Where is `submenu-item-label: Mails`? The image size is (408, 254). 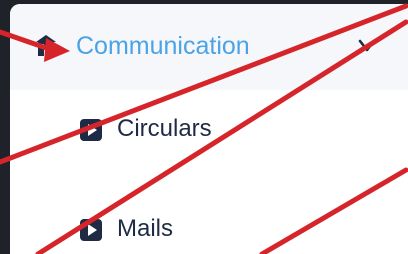 submenu-item-label: Mails is located at coordinates (145, 228).